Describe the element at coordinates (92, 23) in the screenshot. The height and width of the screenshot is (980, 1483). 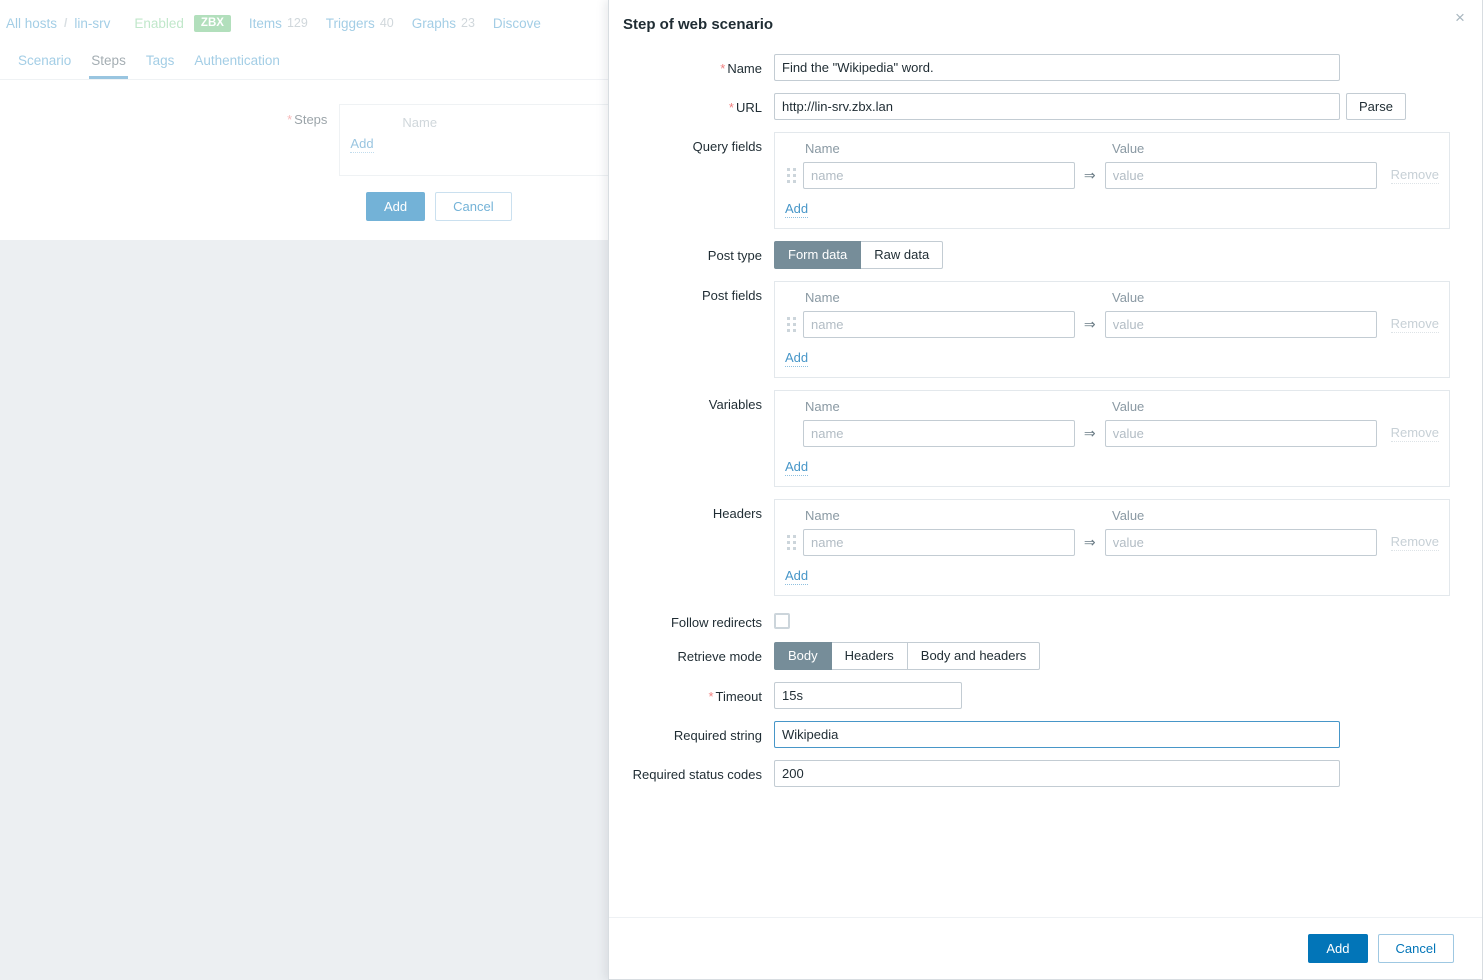
I see `breadcrumb-host-link: lin-srv` at that location.